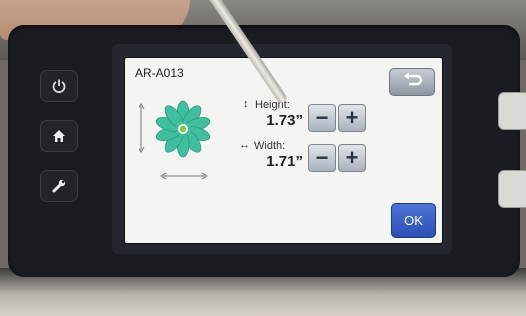 The width and height of the screenshot is (526, 316). Describe the element at coordinates (413, 220) in the screenshot. I see `ok-button: OK` at that location.